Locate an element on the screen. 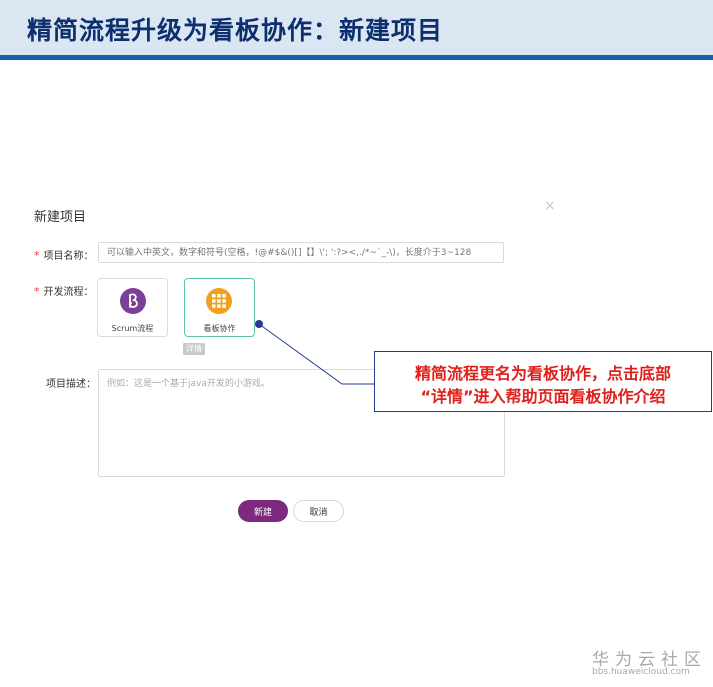 The image size is (713, 687). callout-connector is located at coordinates (315, 352).